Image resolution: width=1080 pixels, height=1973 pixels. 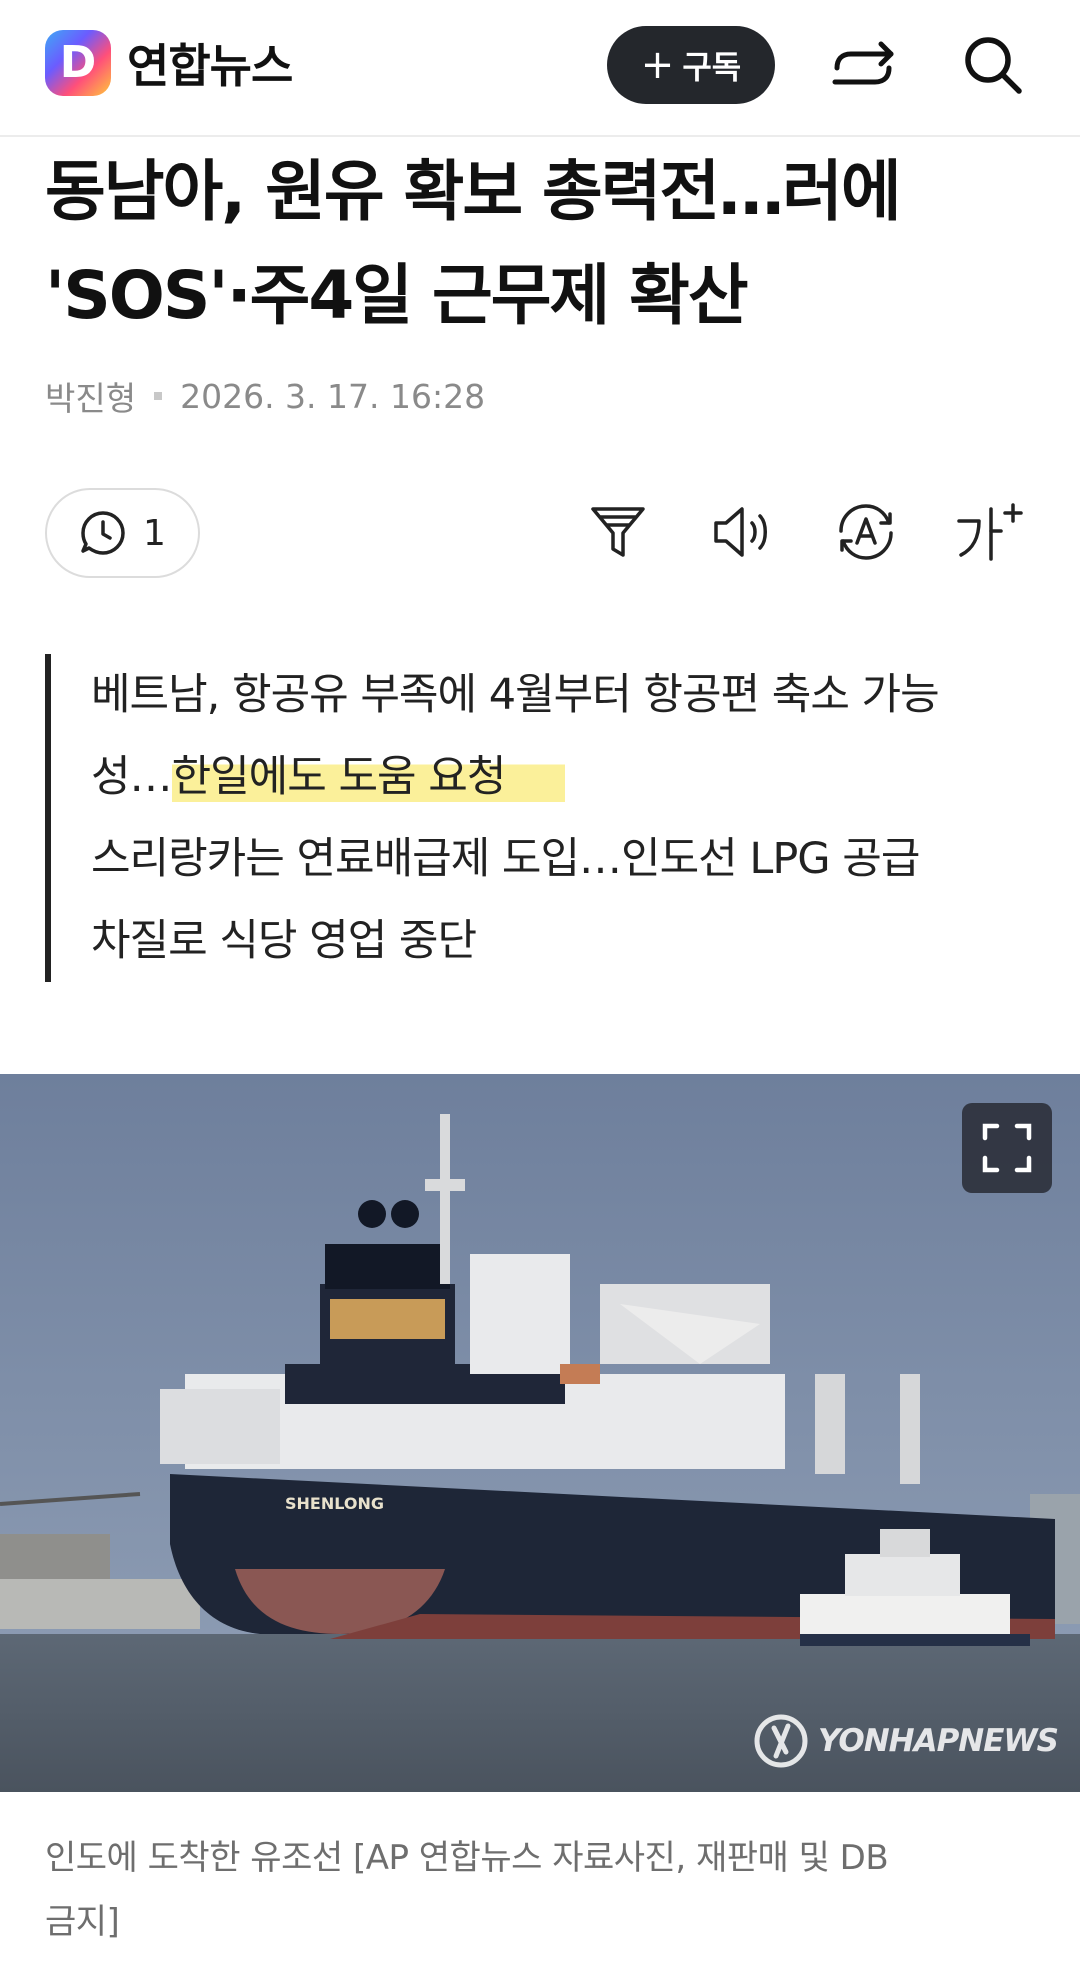 What do you see at coordinates (568, 777) in the screenshot?
I see `summary-line-2: 성…한일에도 도움 요청` at bounding box center [568, 777].